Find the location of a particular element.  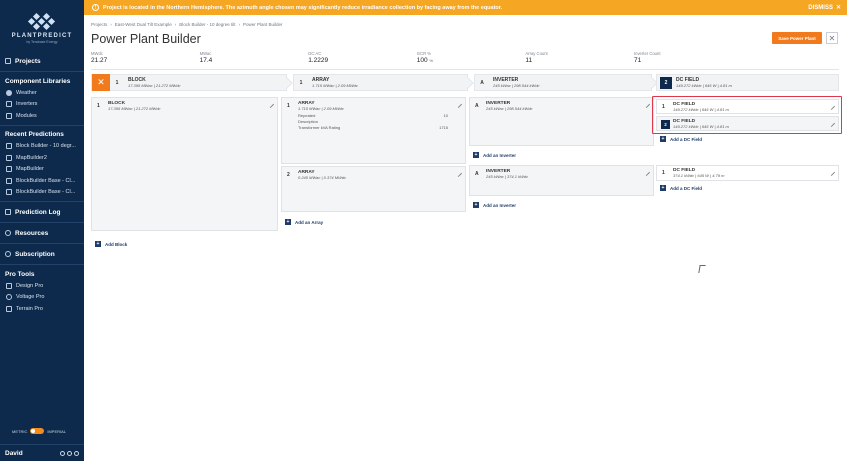

settings-icon is located at coordinates (69, 453).